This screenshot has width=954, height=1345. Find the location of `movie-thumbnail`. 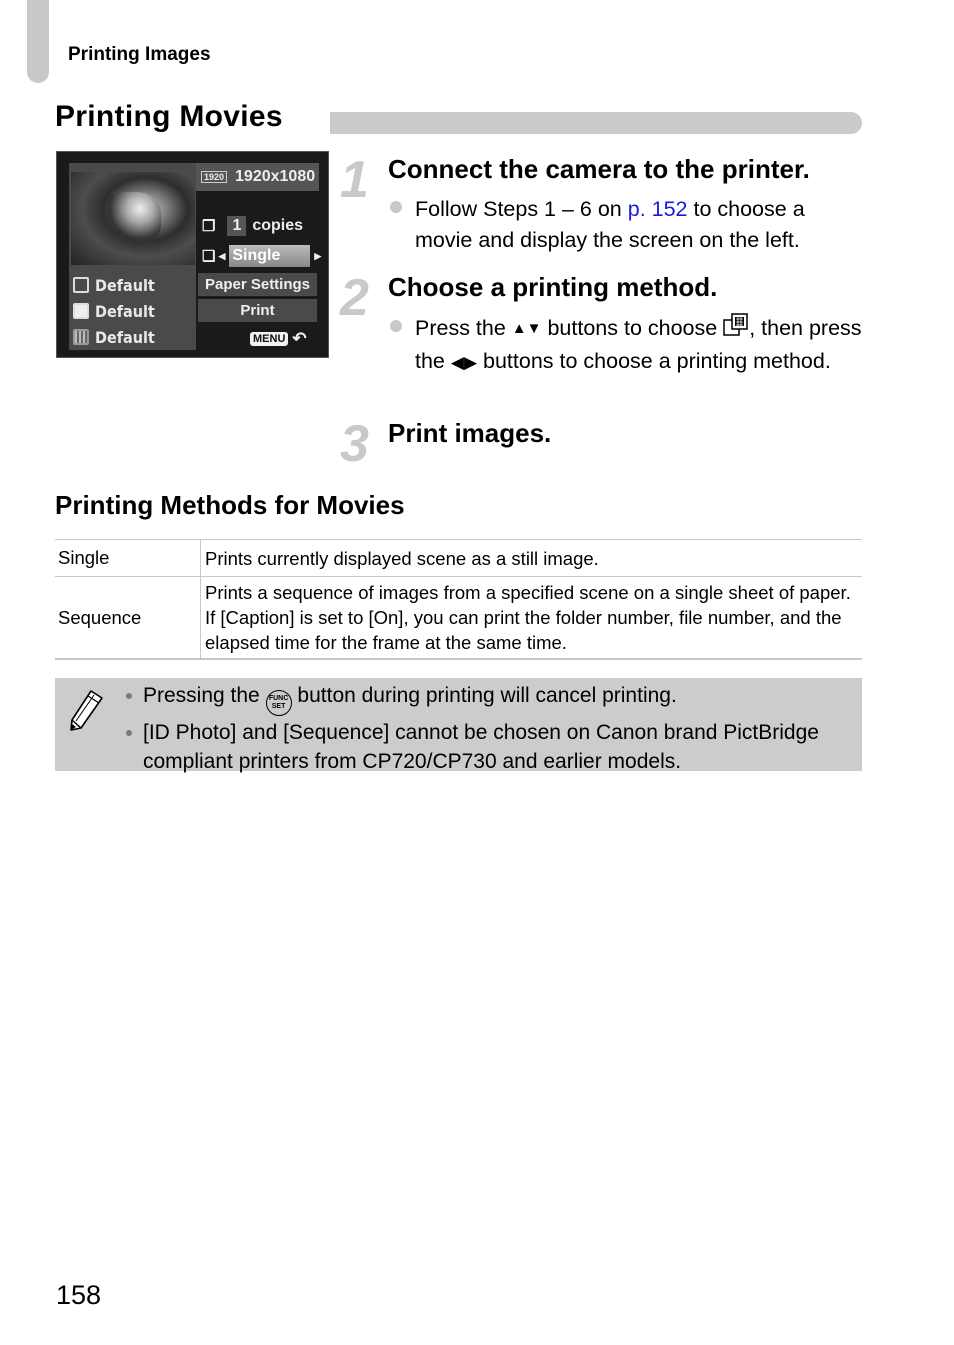

movie-thumbnail is located at coordinates (133, 218).